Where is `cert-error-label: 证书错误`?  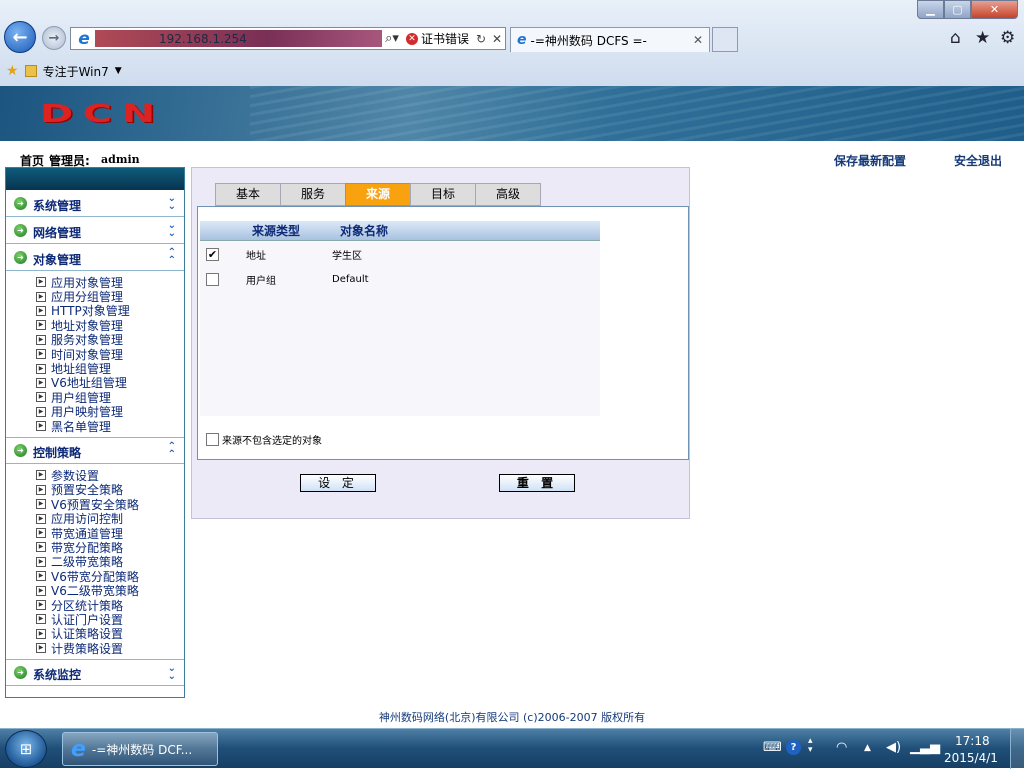 cert-error-label: 证书错误 is located at coordinates (444, 39).